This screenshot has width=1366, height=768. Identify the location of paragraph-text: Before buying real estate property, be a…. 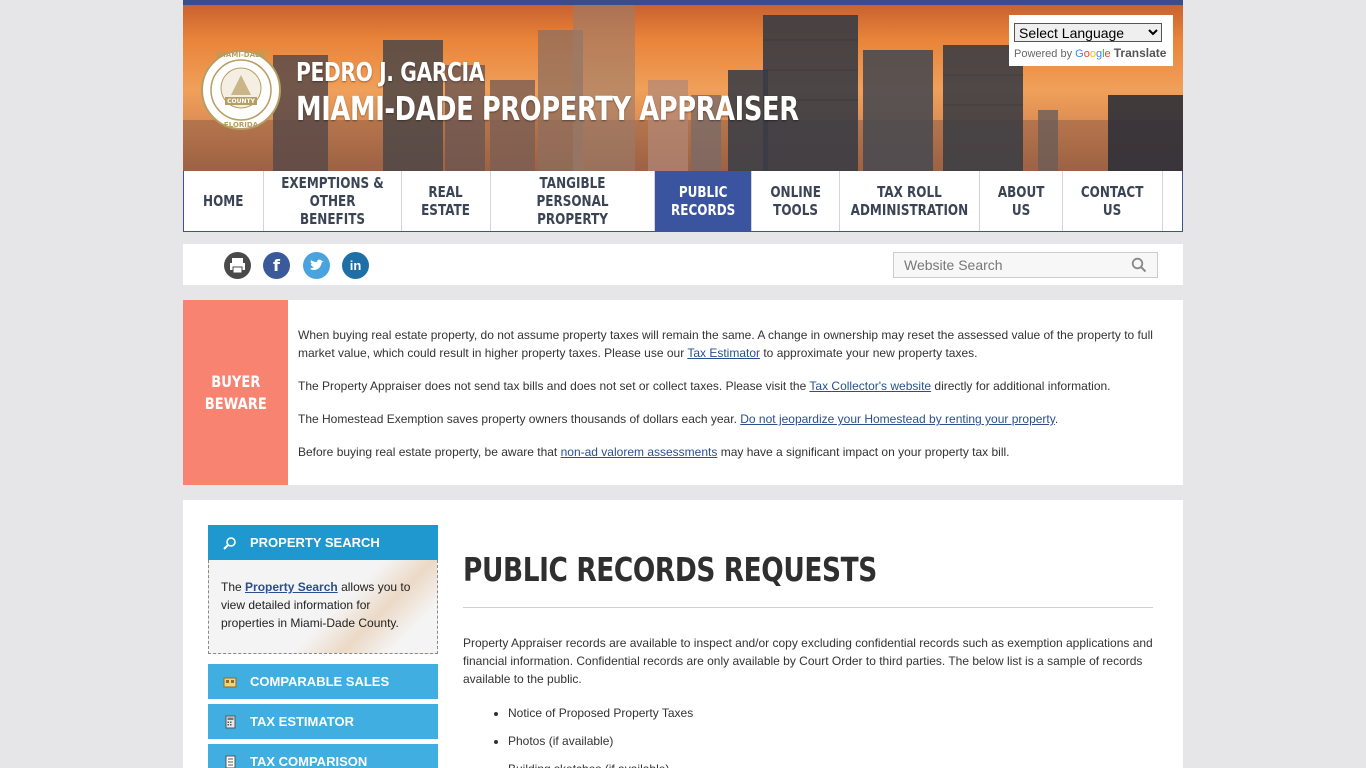
(429, 452).